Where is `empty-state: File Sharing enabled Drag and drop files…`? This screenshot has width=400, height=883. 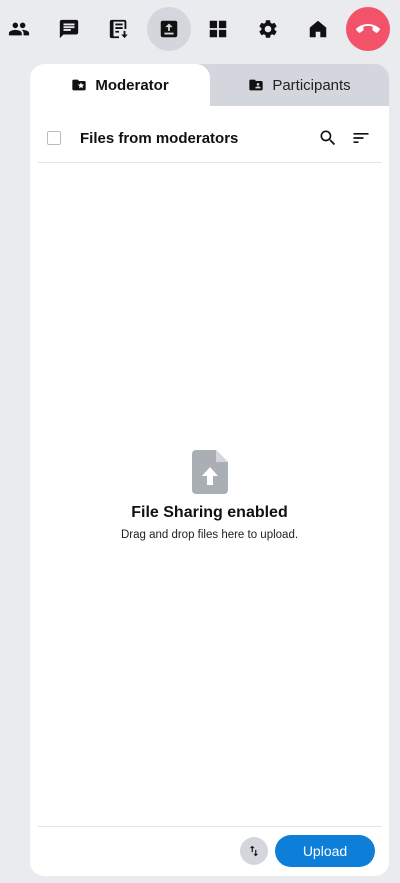
empty-state: File Sharing enabled Drag and drop files… is located at coordinates (209, 495).